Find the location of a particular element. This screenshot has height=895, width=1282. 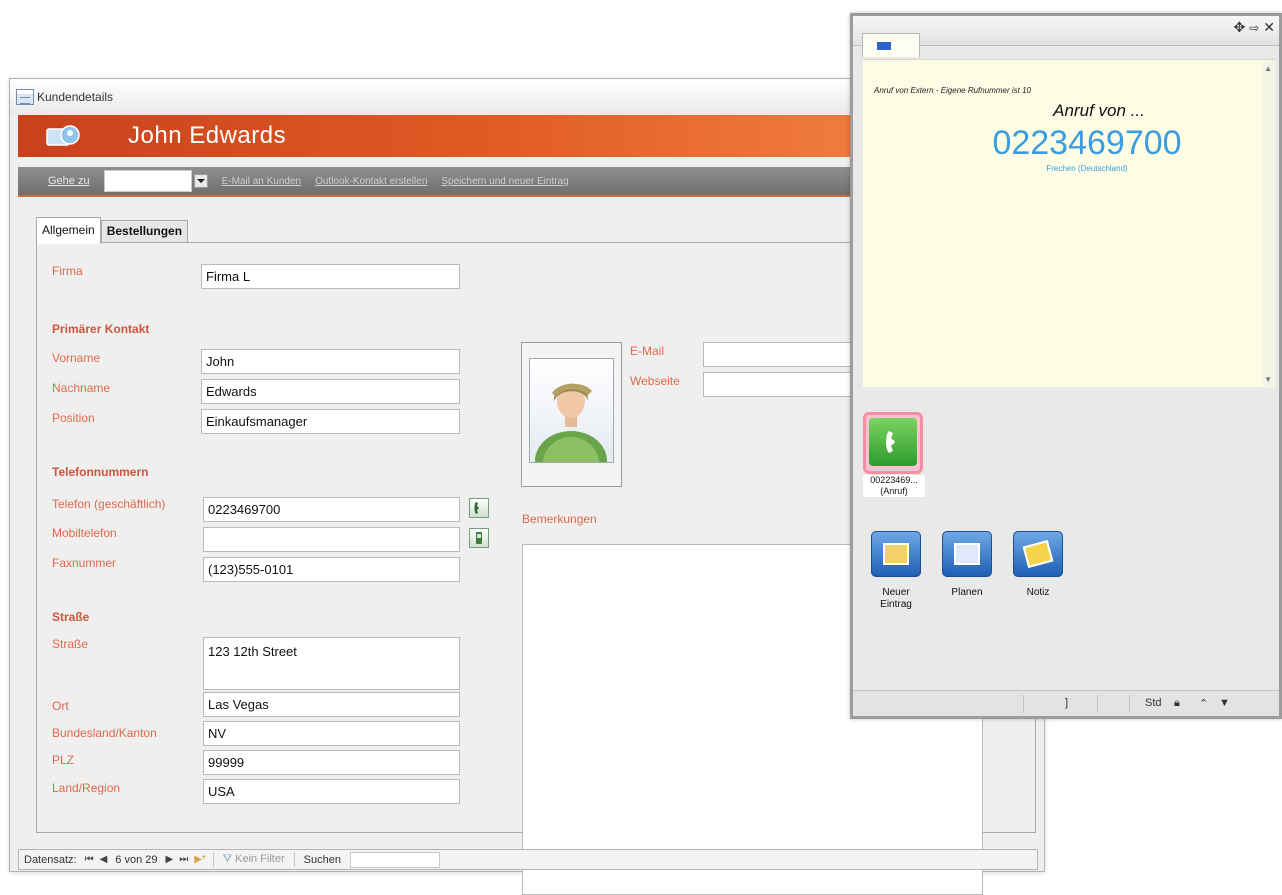

goto-label: Gehe zu is located at coordinates (69, 181).